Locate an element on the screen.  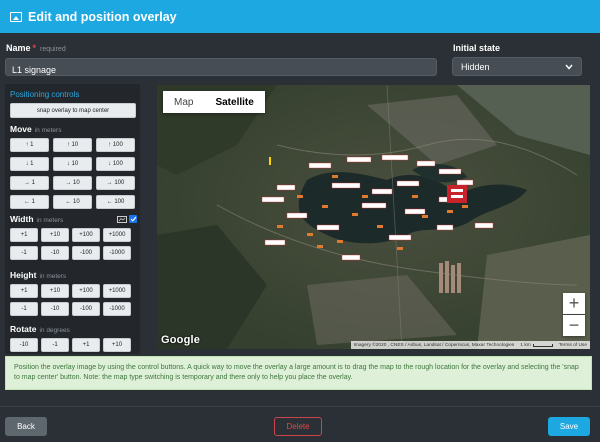
tab-satellite: Satellite is located at coordinates (234, 102).